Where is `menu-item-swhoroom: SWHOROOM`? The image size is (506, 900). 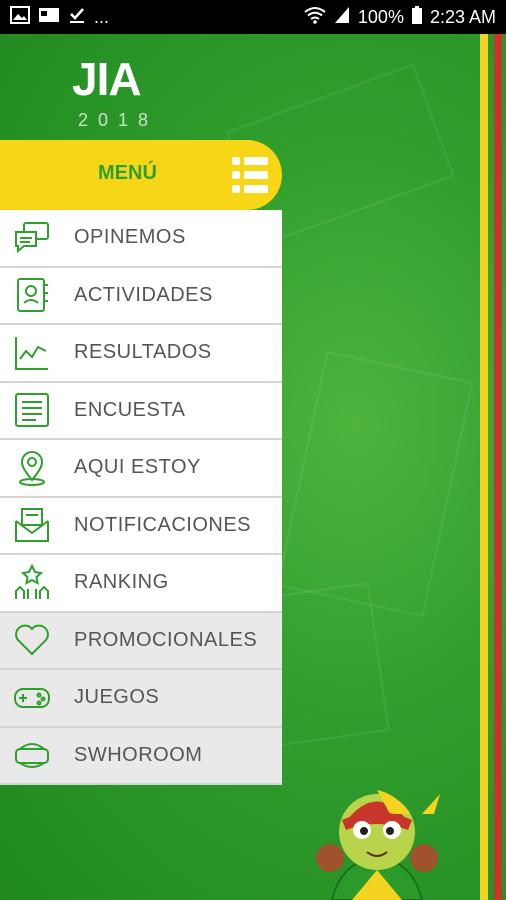
menu-item-swhoroom: SWHOROOM is located at coordinates (141, 756).